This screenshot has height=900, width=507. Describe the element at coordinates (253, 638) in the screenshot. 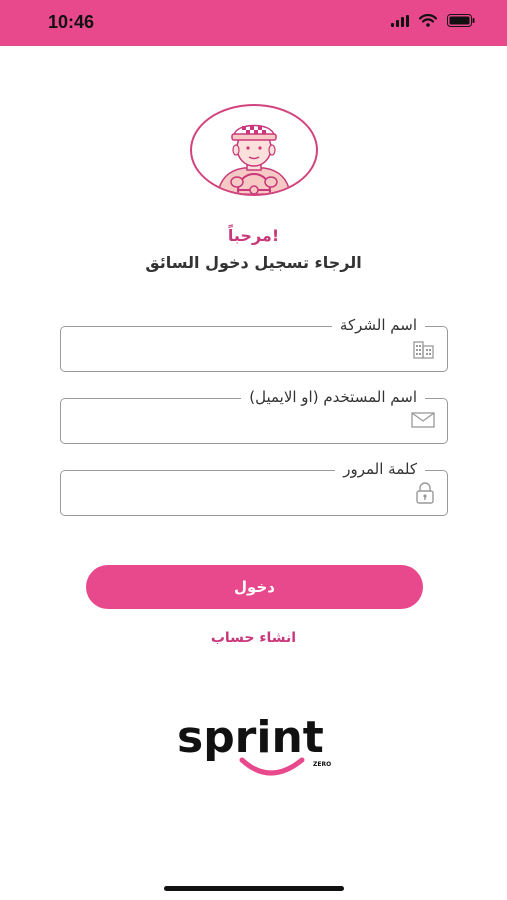

I see `create-account-link: انشاء حساب` at that location.